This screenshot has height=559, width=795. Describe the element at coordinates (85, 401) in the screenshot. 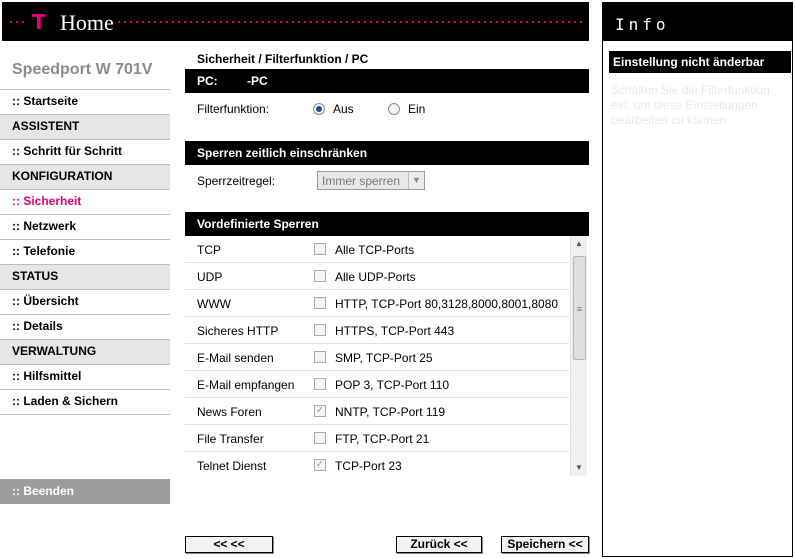

I see `sidebar-item-laden-sichern: :: Laden & Sichern` at that location.